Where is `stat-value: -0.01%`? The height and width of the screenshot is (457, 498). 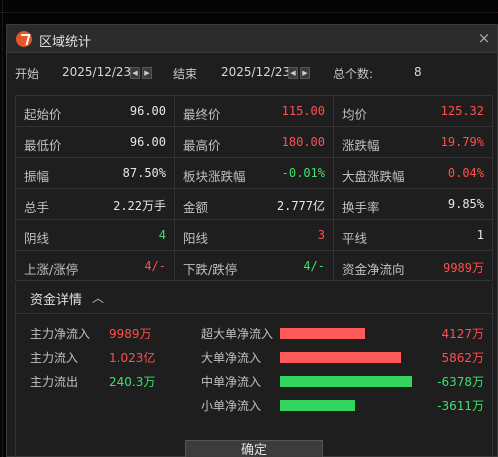 stat-value: -0.01% is located at coordinates (303, 173).